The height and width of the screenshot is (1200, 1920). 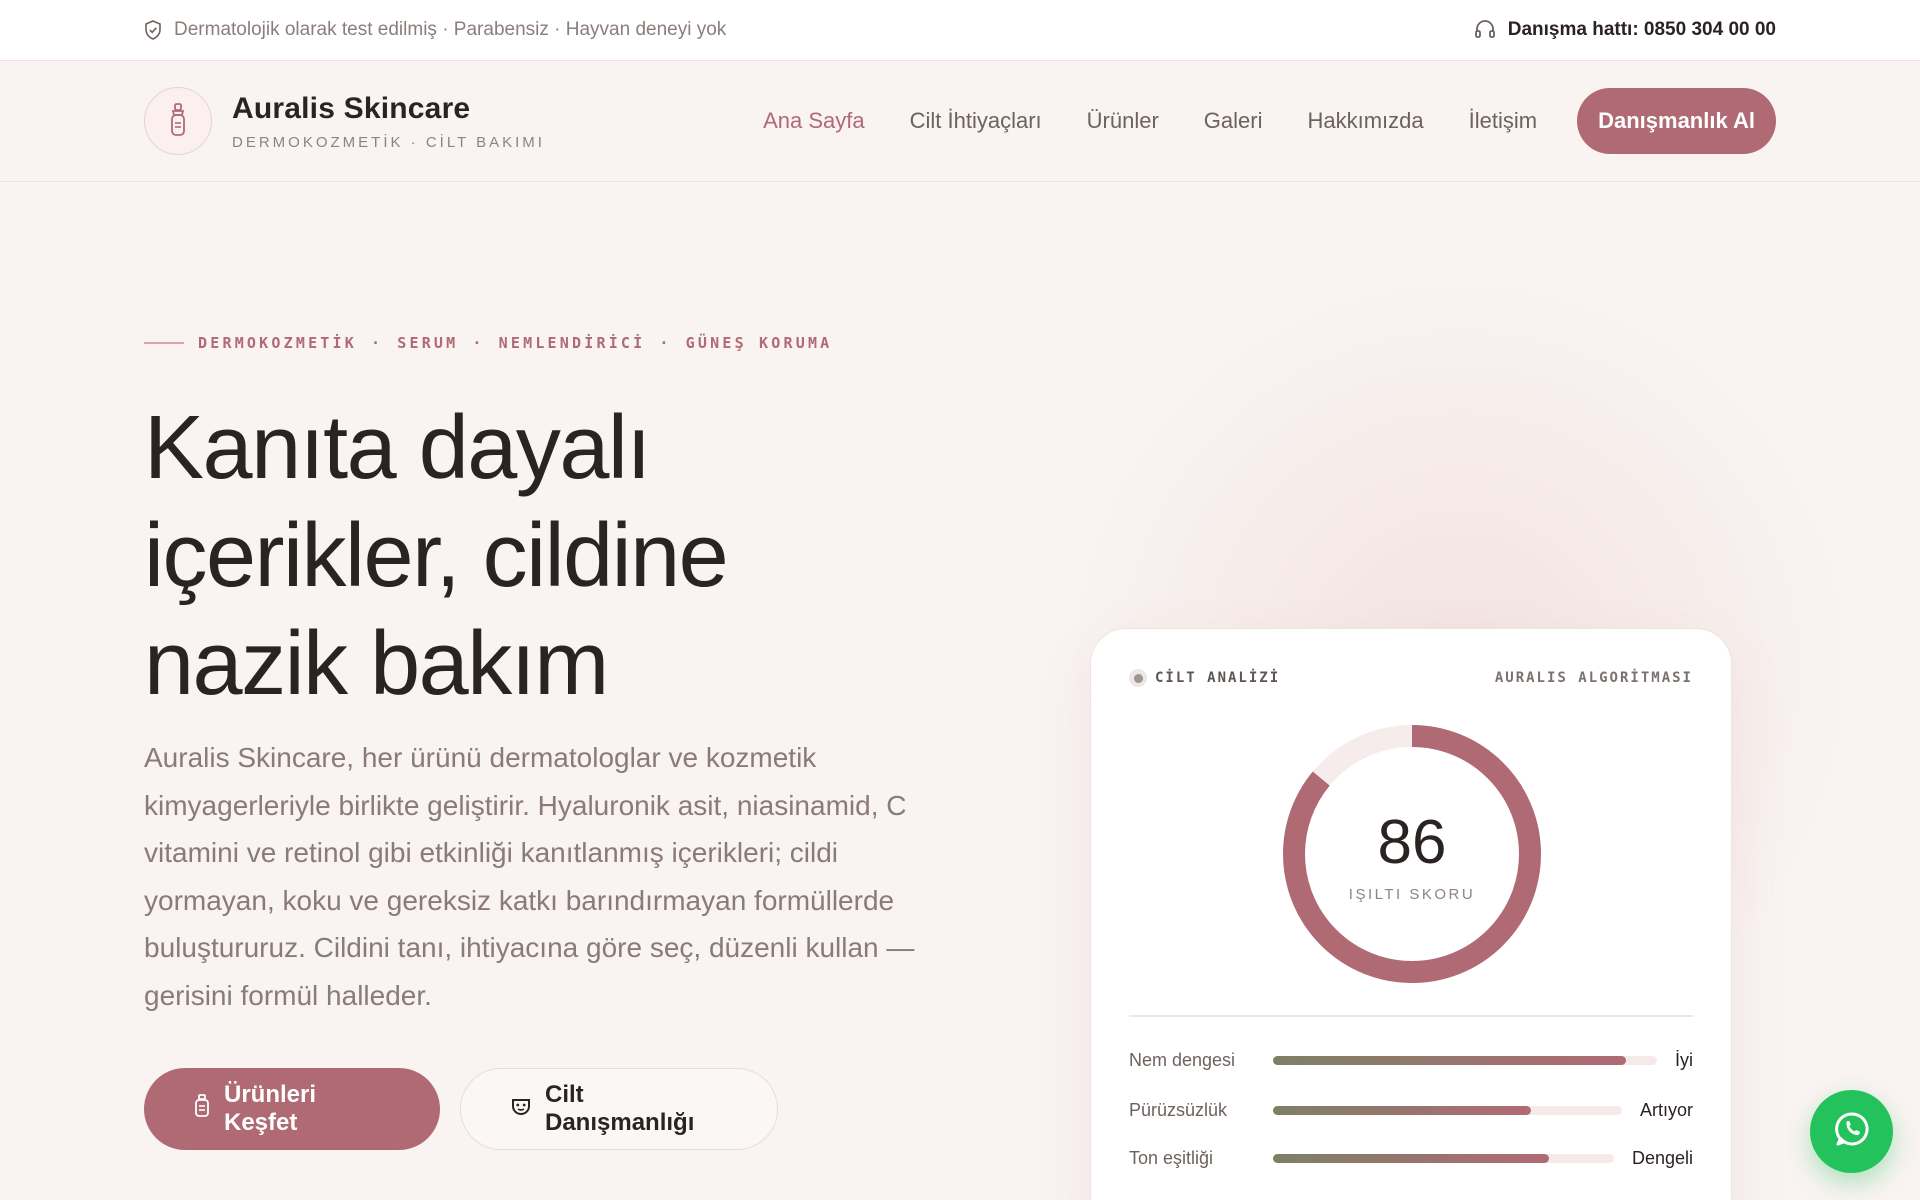 What do you see at coordinates (1411, 678) in the screenshot?
I see `card-header: CİLT ANALİZİ AURALIS ALGORİTMASI` at bounding box center [1411, 678].